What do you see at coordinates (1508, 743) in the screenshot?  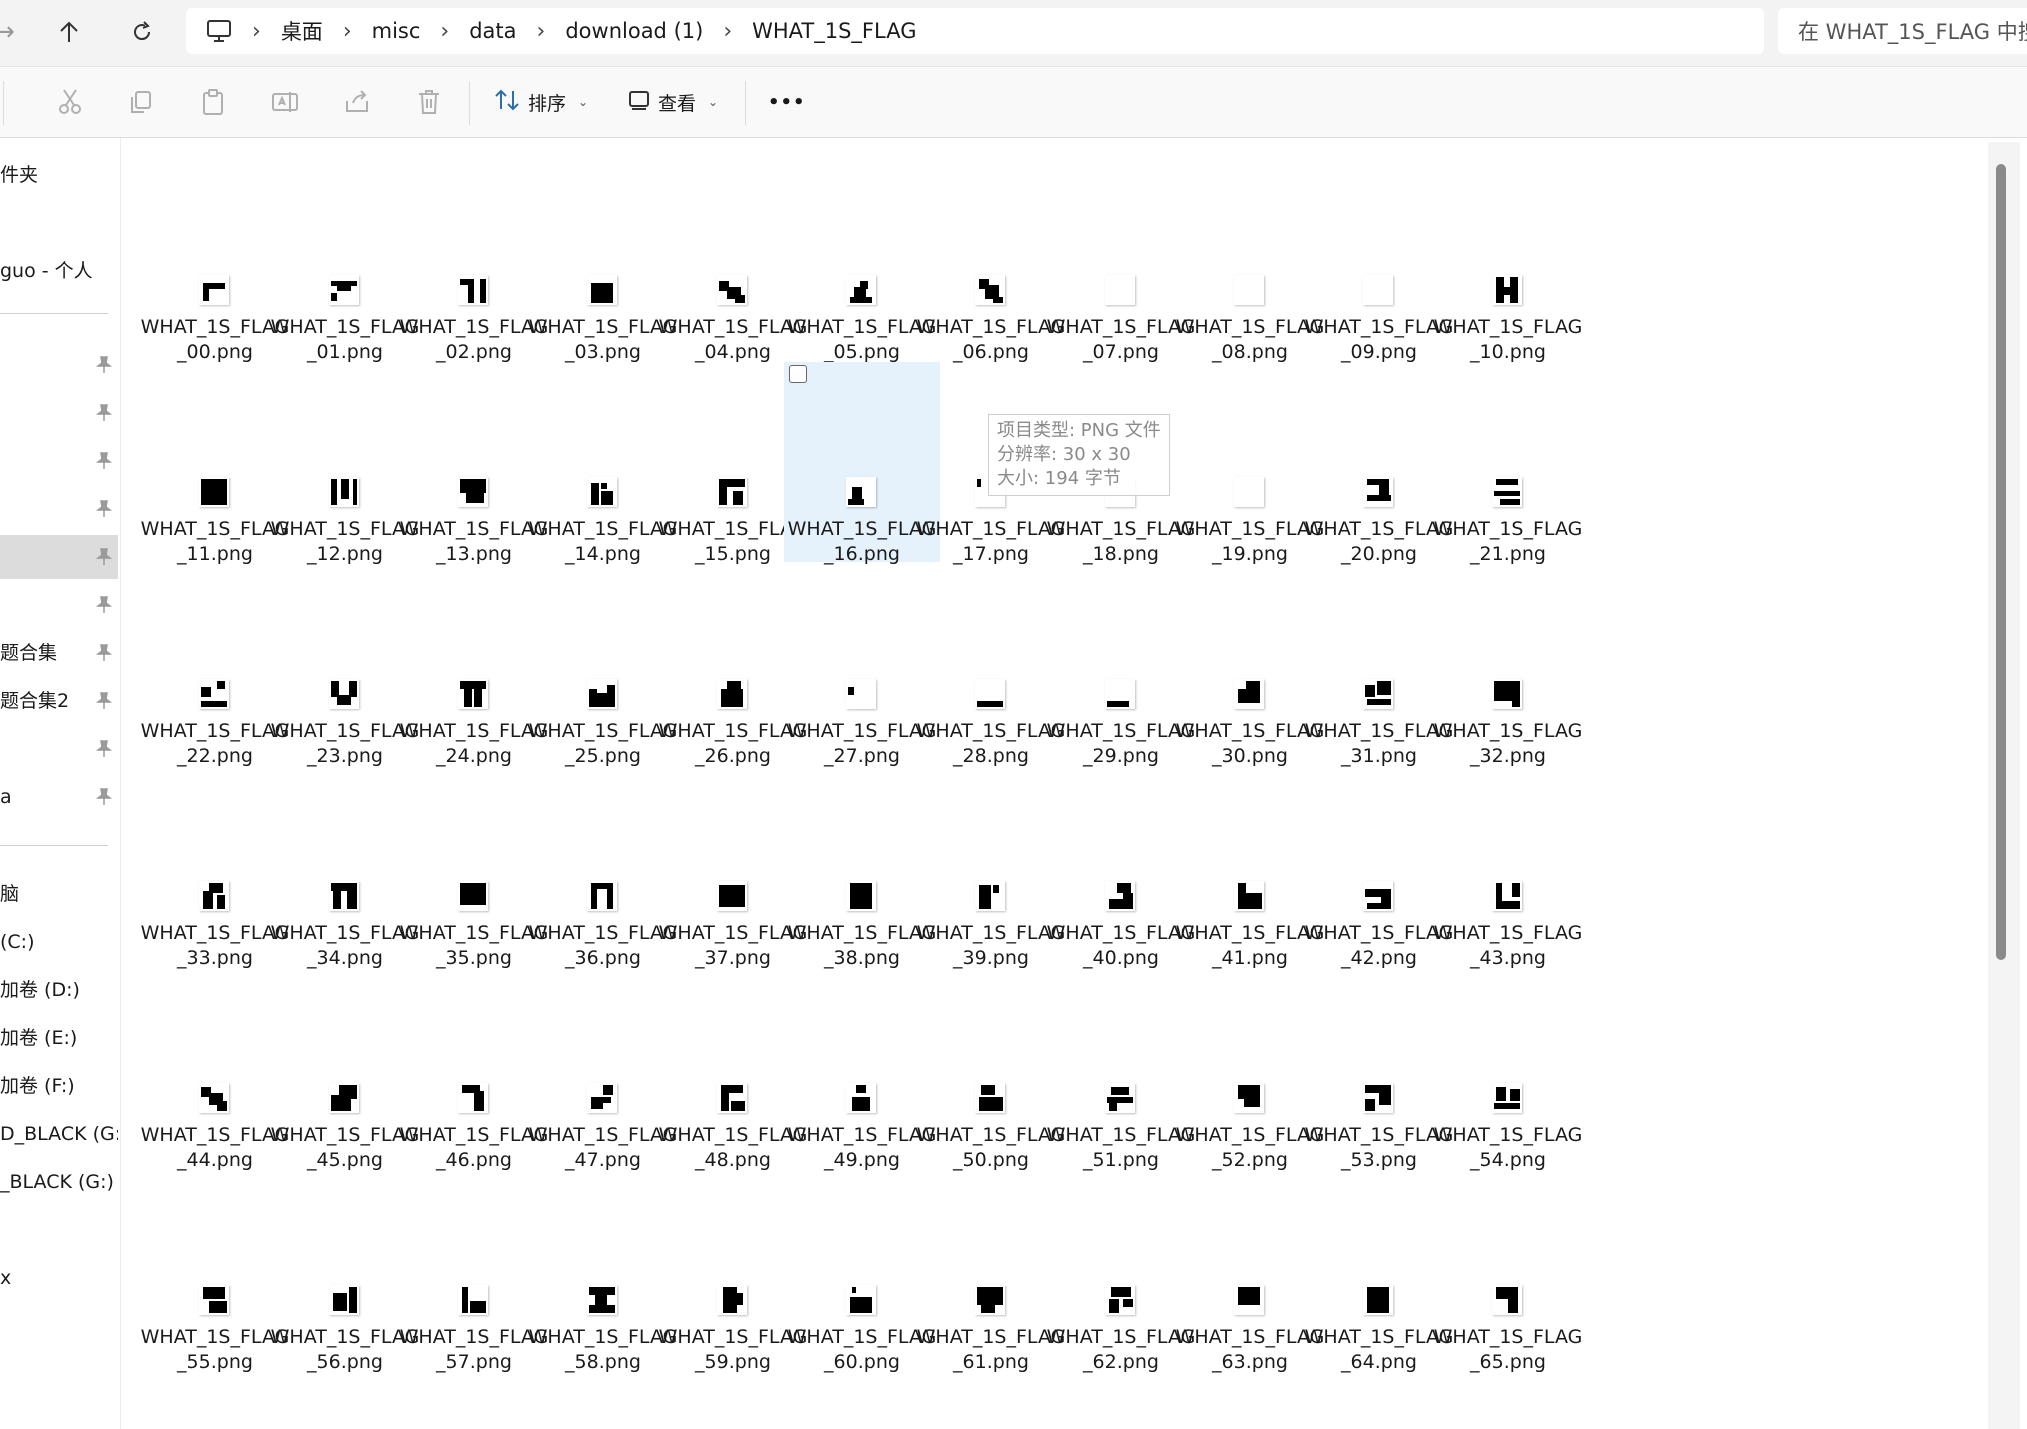 I see `file-name: WHAT_1S_FLAG _32.png` at bounding box center [1508, 743].